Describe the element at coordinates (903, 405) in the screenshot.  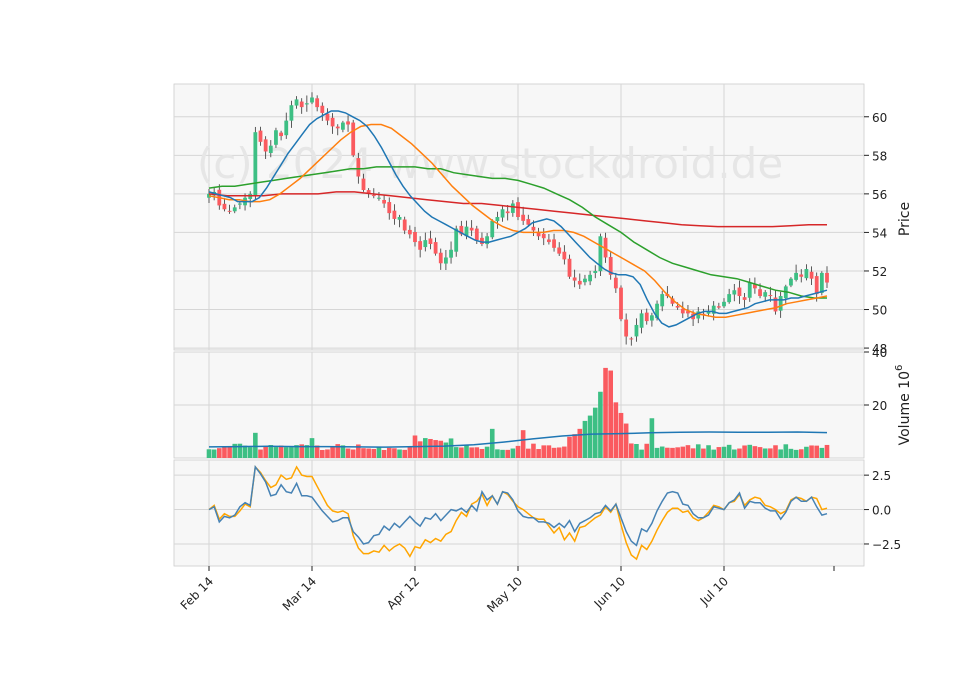
I see `volume-axis-label: Volume 106` at that location.